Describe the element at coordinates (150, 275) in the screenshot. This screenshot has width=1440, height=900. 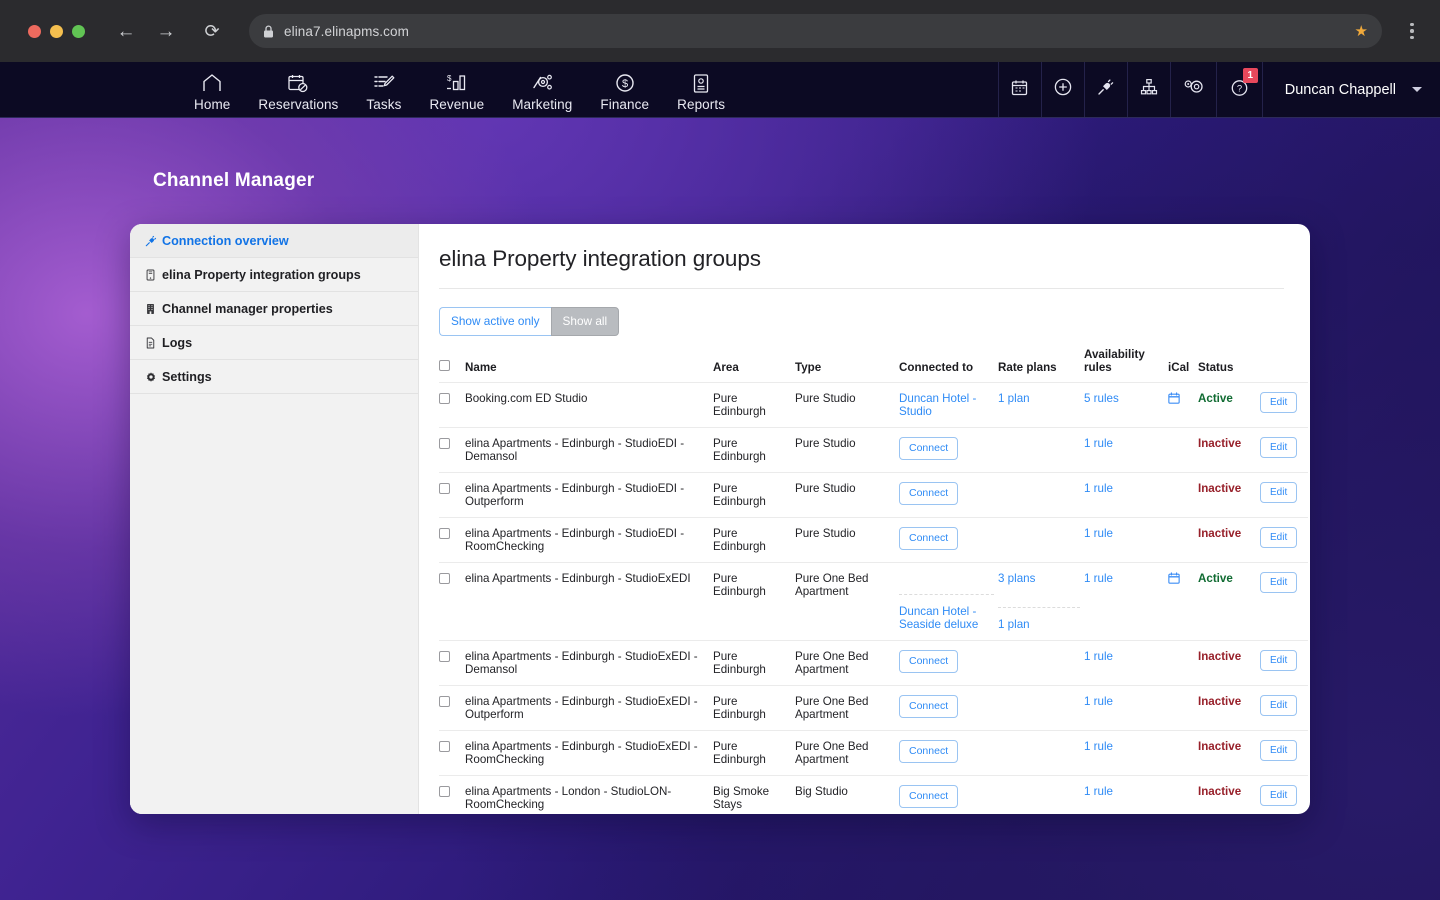
I see `property-icon` at that location.